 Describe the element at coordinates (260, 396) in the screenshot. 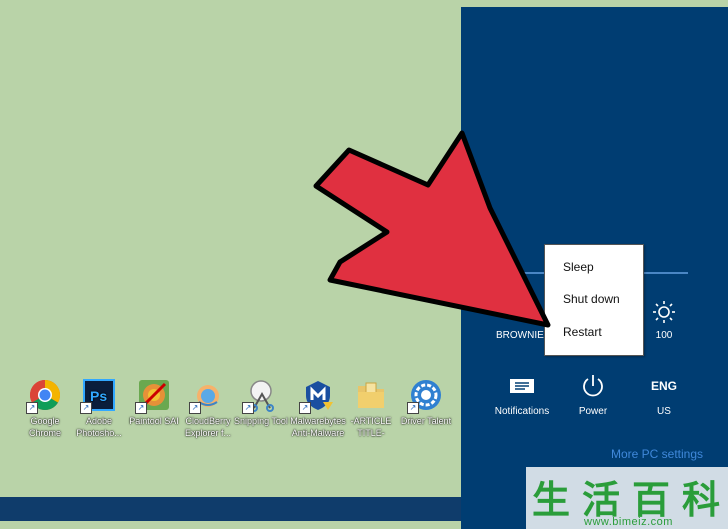

I see `snipping-tool-icon: ↗` at that location.